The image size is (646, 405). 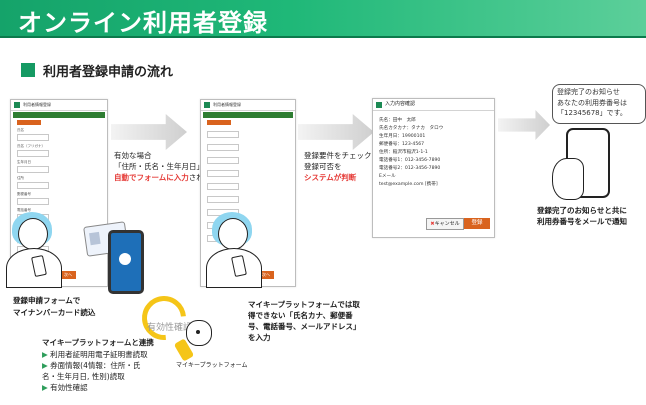 What do you see at coordinates (68, 275) in the screenshot?
I see `form-next-button: 次へ` at bounding box center [68, 275].